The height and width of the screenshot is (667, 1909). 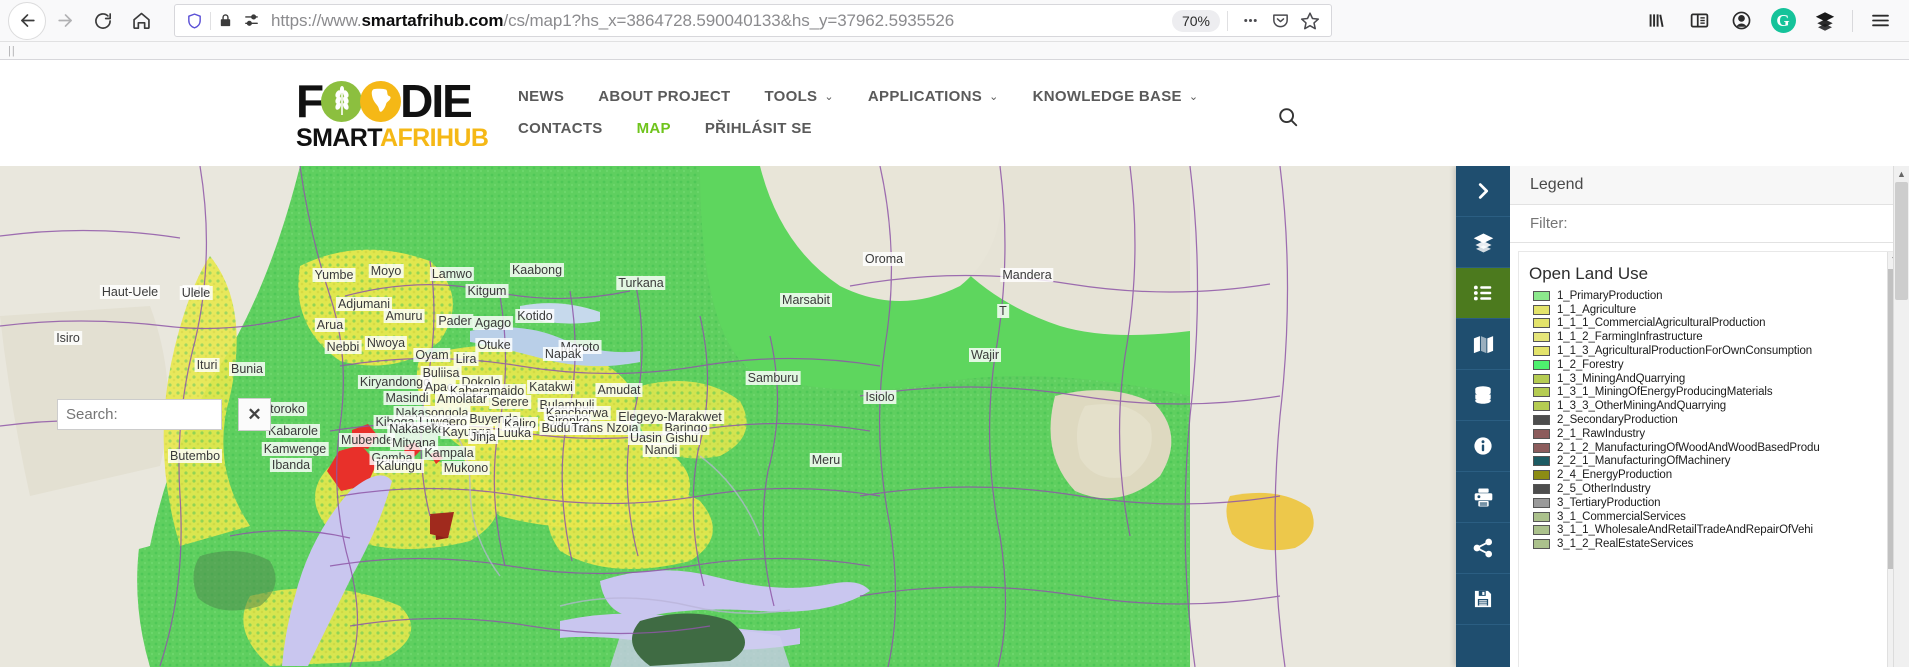 I want to click on hamburger-menu-icon, so click(x=1880, y=20).